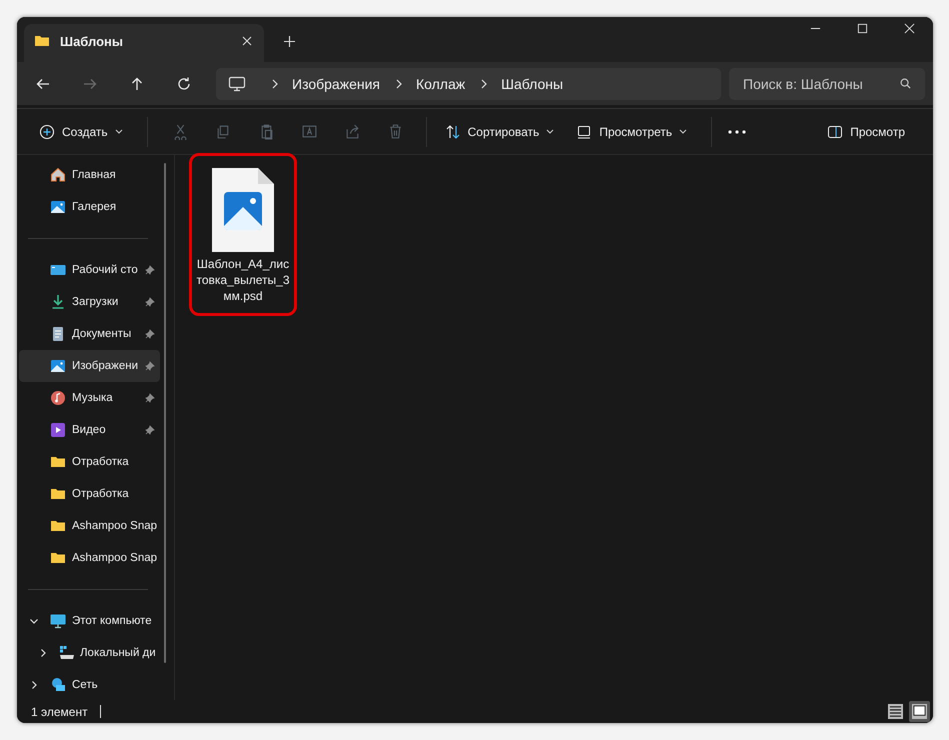 Image resolution: width=949 pixels, height=740 pixels. Describe the element at coordinates (89, 398) in the screenshot. I see `sidebar-item: Музыка` at that location.